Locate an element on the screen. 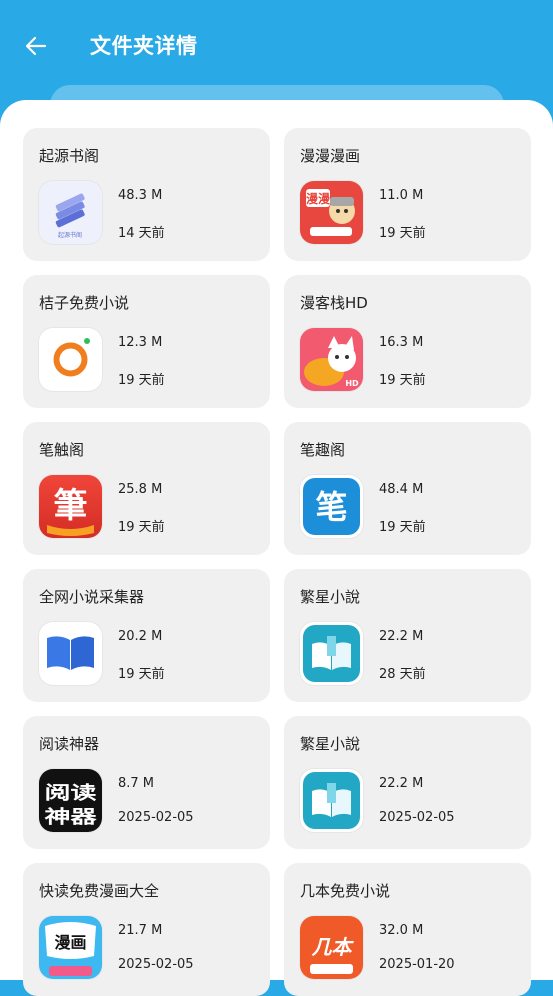 Image resolution: width=553 pixels, height=996 pixels. folder-size: 48.3 M is located at coordinates (140, 195).